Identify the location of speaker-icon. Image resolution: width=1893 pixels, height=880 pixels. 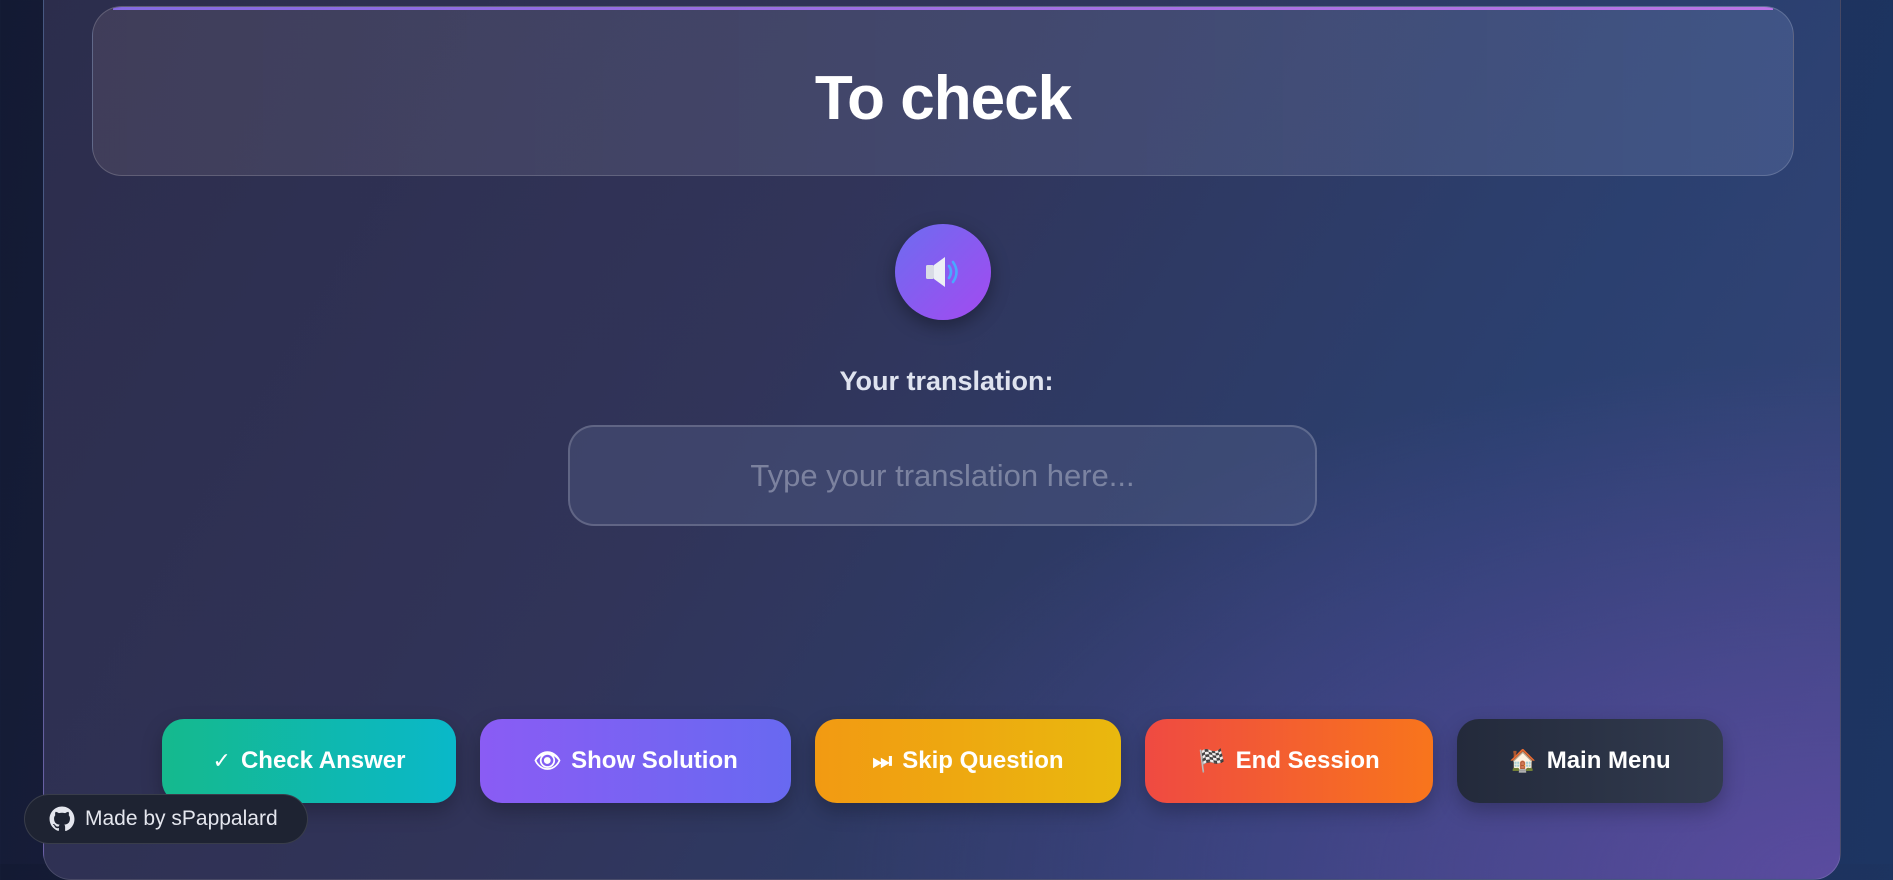
(942, 272).